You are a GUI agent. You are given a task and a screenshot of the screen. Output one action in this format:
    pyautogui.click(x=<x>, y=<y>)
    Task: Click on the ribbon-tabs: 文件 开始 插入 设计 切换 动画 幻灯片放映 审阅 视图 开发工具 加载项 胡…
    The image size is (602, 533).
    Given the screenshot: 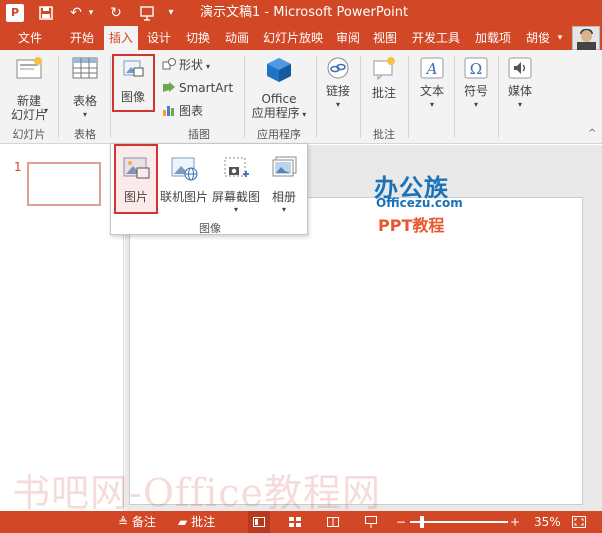 What is the action you would take?
    pyautogui.click(x=301, y=38)
    